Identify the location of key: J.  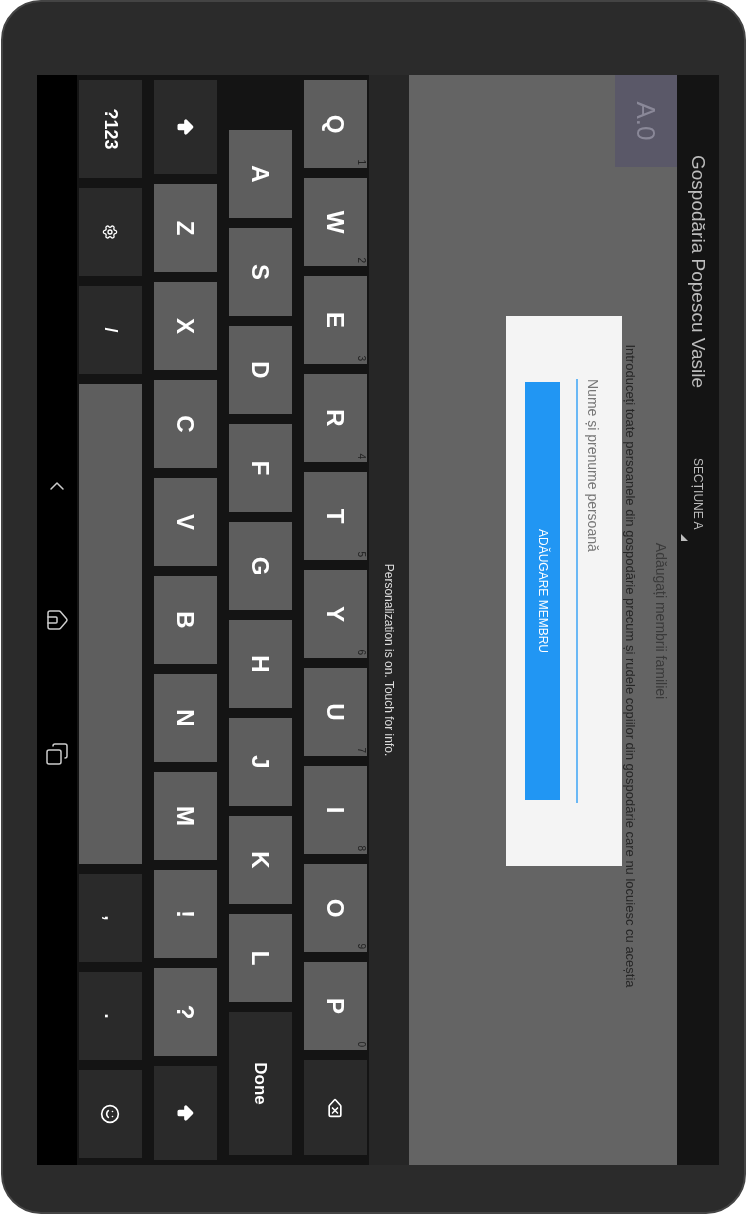
(260, 762).